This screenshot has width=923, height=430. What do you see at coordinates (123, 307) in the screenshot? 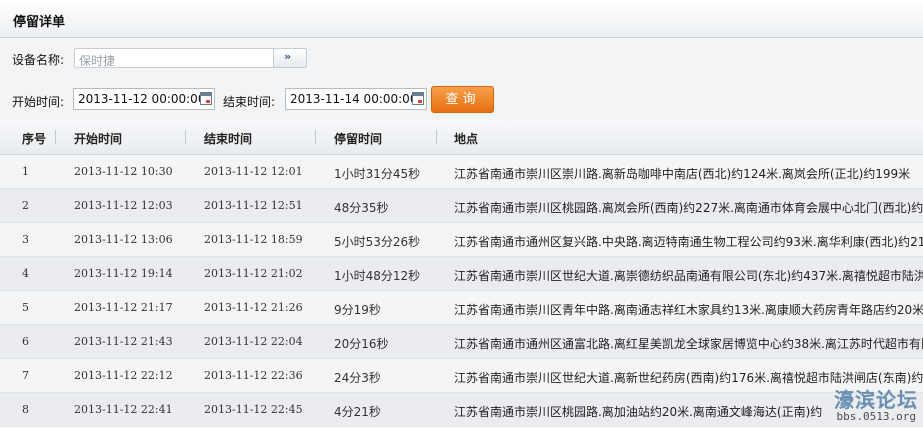
I see `cell-start: 2013-11-12 21:17` at bounding box center [123, 307].